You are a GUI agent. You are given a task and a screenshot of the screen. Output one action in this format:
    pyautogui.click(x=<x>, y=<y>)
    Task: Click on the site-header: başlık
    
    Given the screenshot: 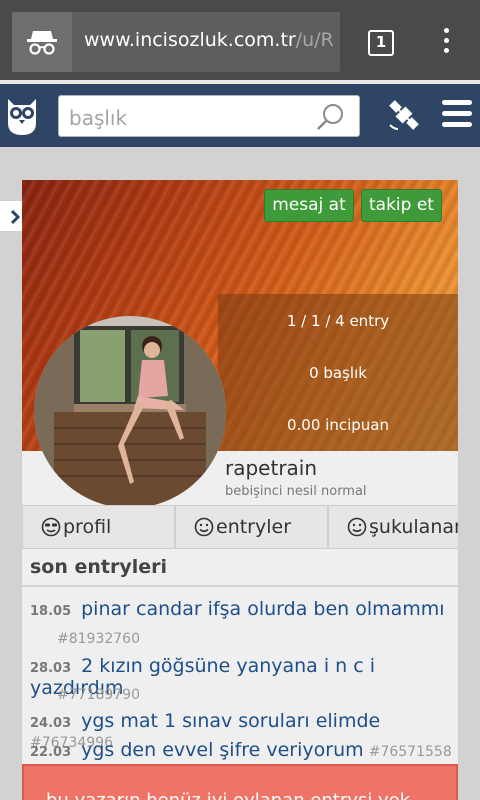 What is the action you would take?
    pyautogui.click(x=240, y=115)
    